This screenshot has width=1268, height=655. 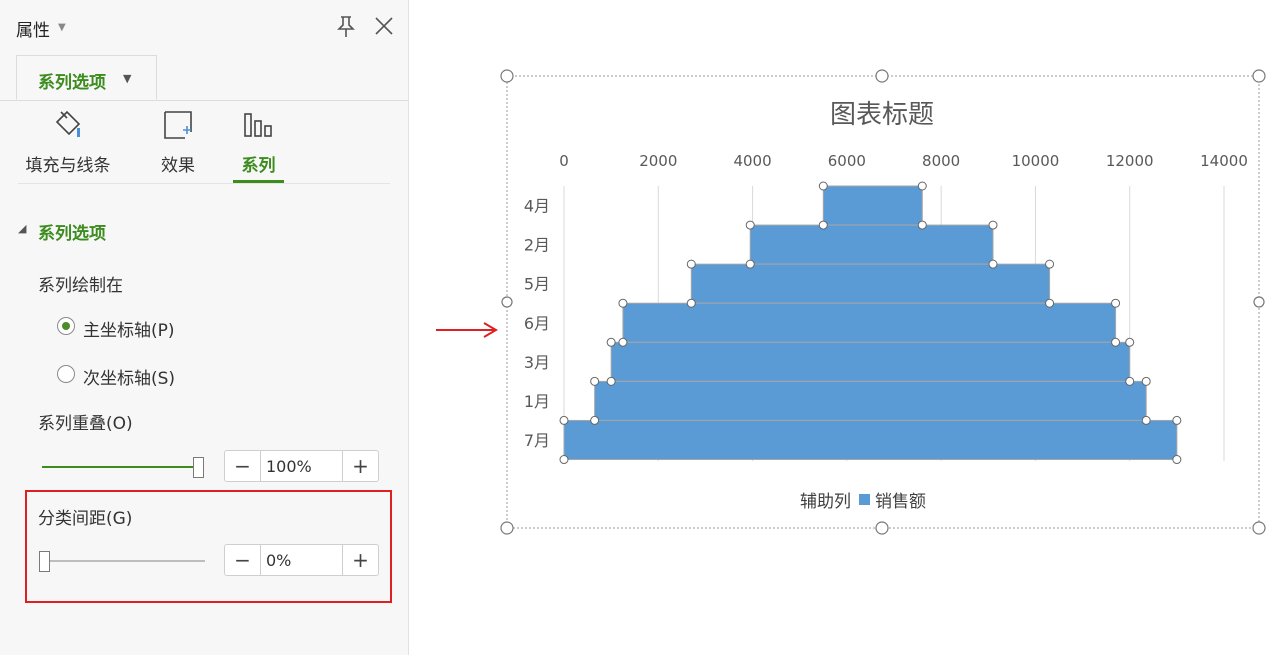 I want to click on red-arrow-annotation, so click(x=467, y=330).